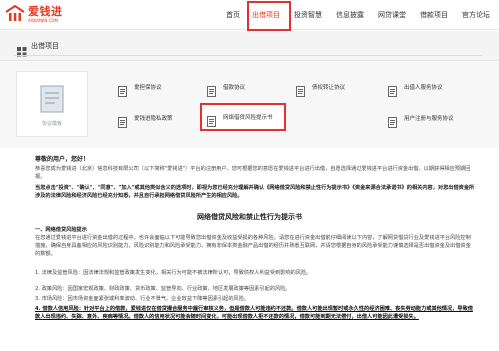 The height and width of the screenshot is (351, 499). I want to click on doc-lender-service: 出借人服务协议, so click(415, 88).